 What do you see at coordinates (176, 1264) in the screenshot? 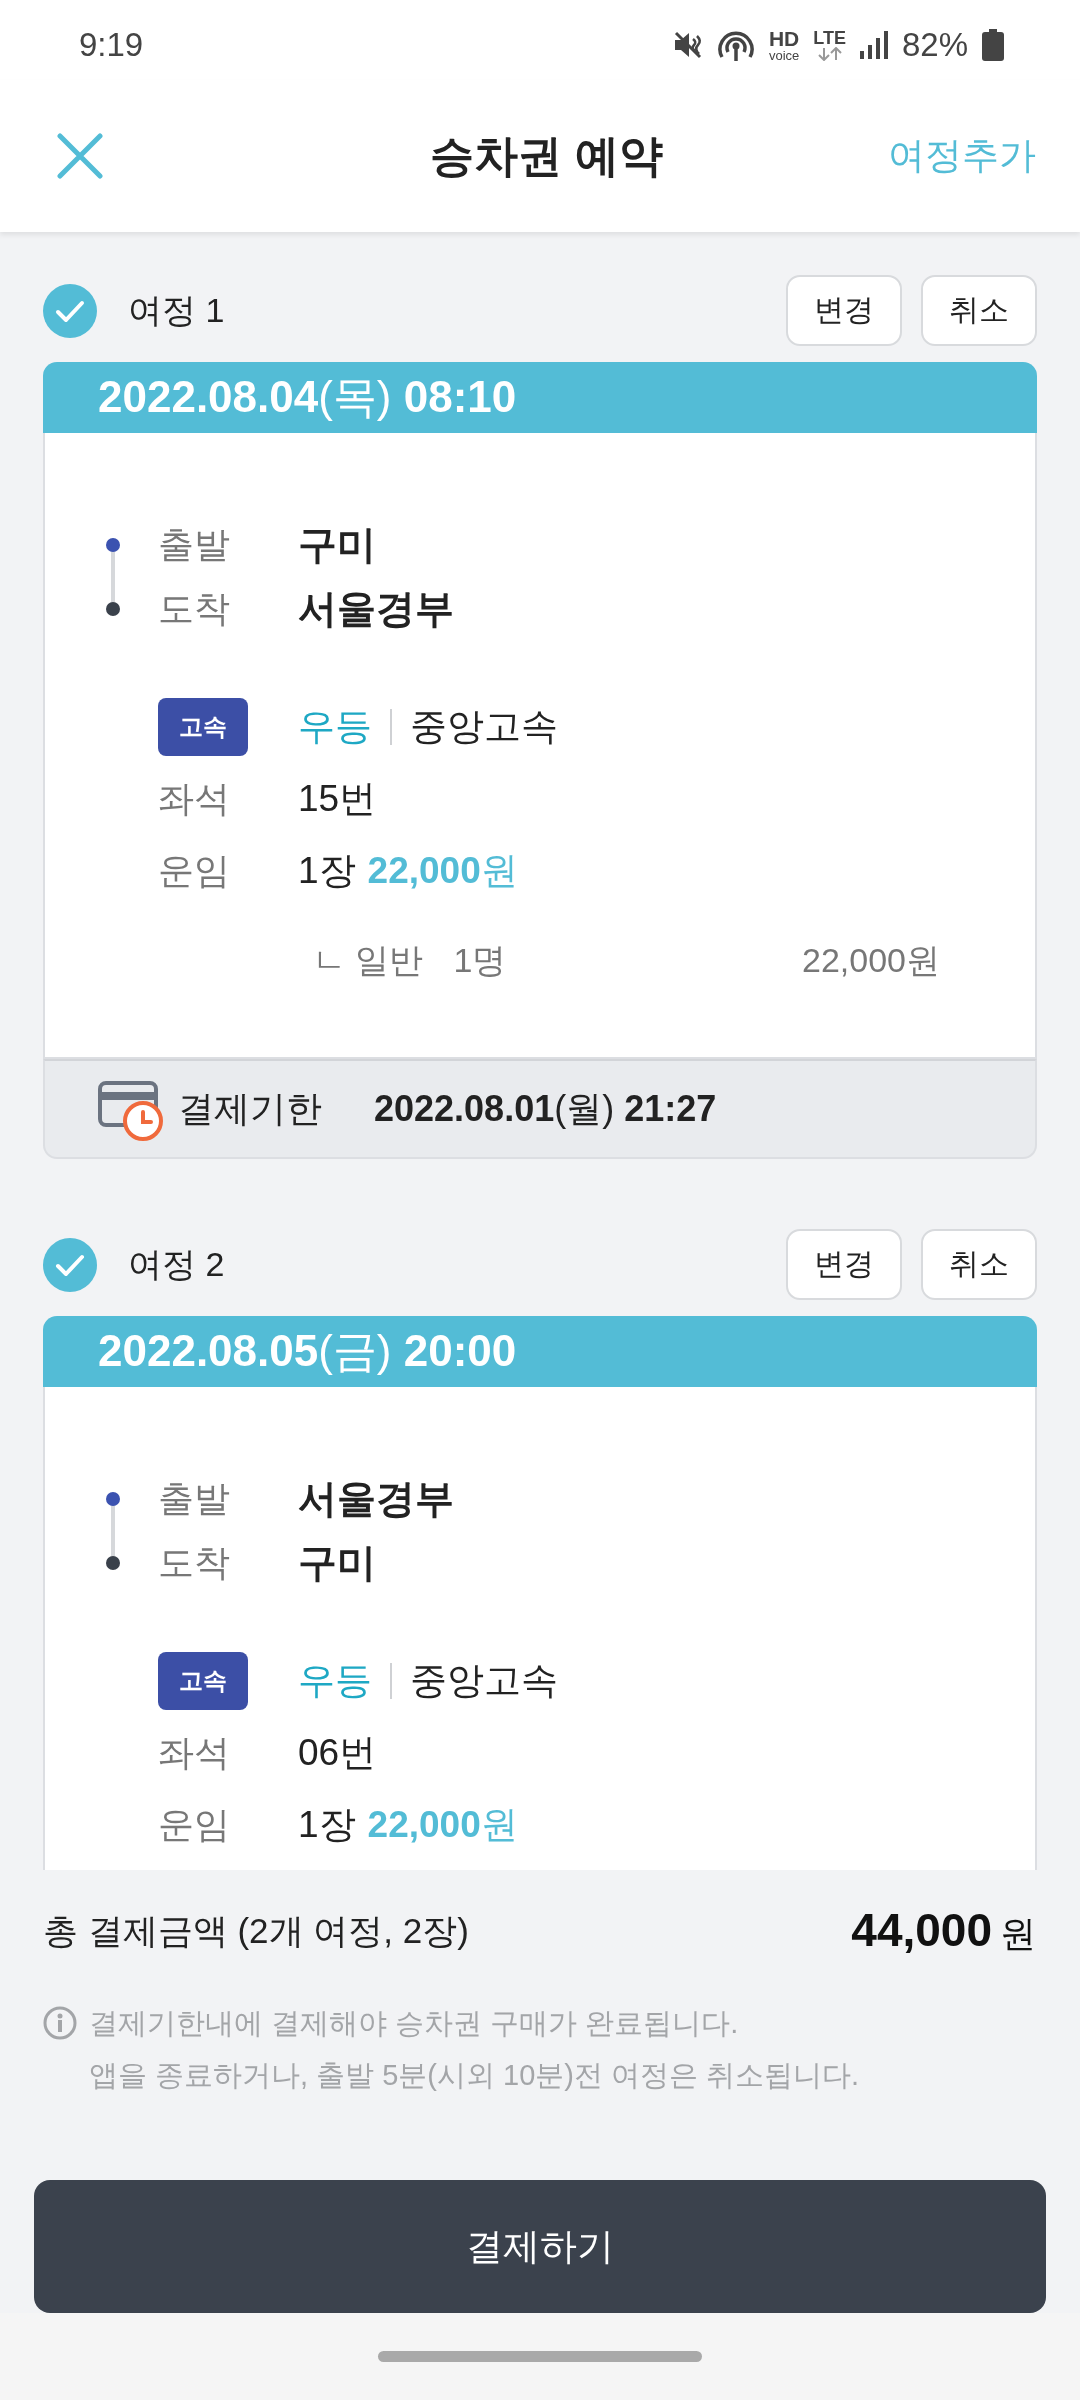
I see `itinerary-title: 여정 2` at bounding box center [176, 1264].